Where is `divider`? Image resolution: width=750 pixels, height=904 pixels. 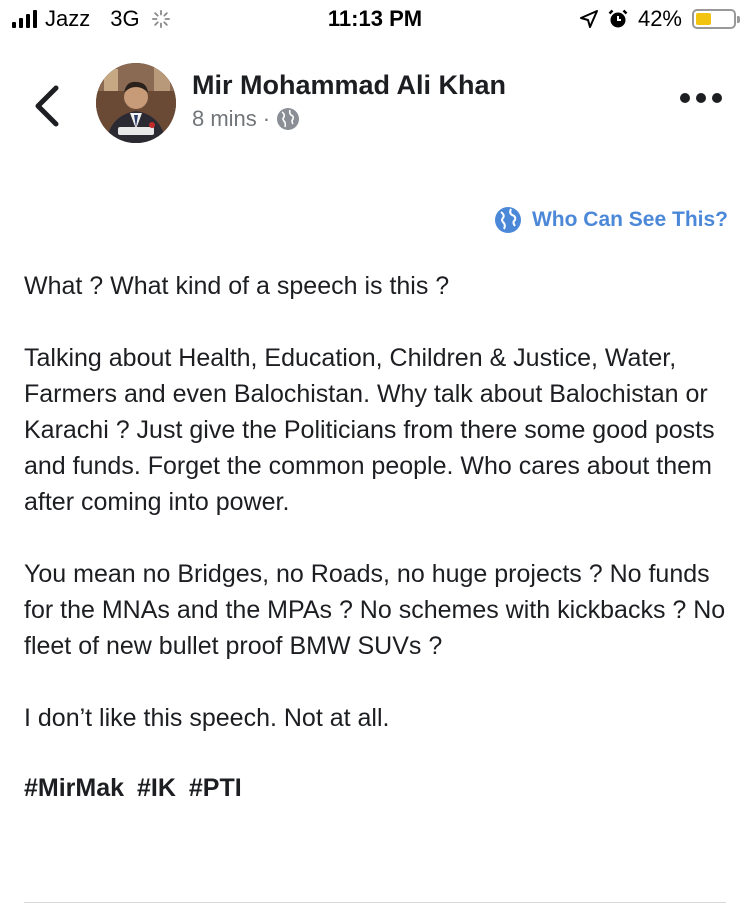 divider is located at coordinates (375, 902).